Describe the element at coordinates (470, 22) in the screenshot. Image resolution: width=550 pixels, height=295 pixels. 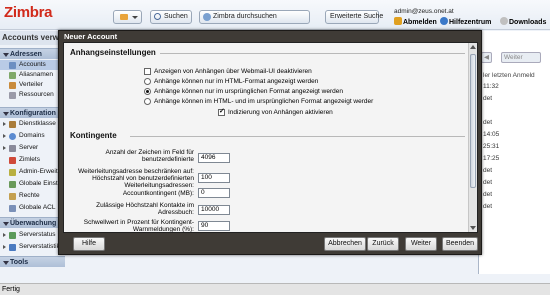
I see `help-label: Hilfezentrum` at that location.